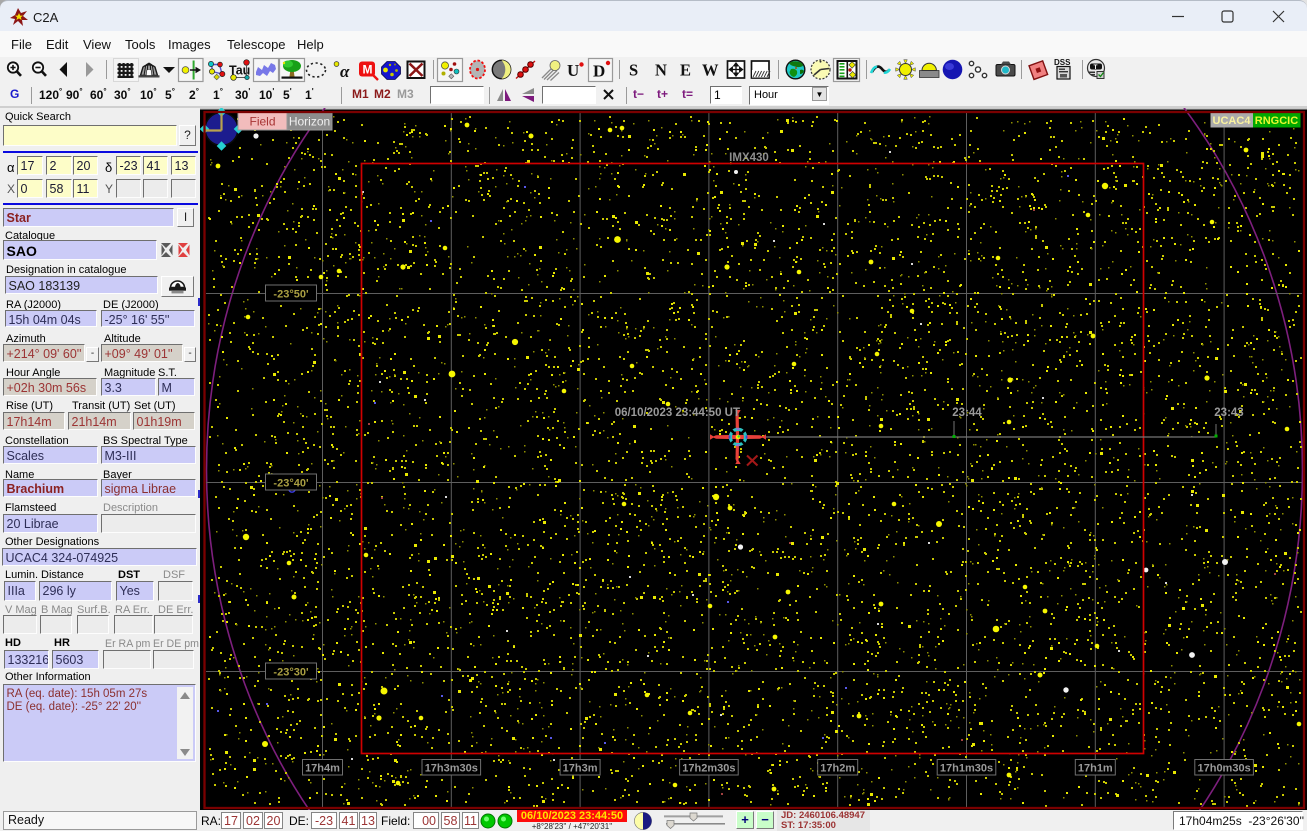 The height and width of the screenshot is (831, 1307). What do you see at coordinates (291, 673) in the screenshot?
I see `svg-text: -23°30'` at bounding box center [291, 673].